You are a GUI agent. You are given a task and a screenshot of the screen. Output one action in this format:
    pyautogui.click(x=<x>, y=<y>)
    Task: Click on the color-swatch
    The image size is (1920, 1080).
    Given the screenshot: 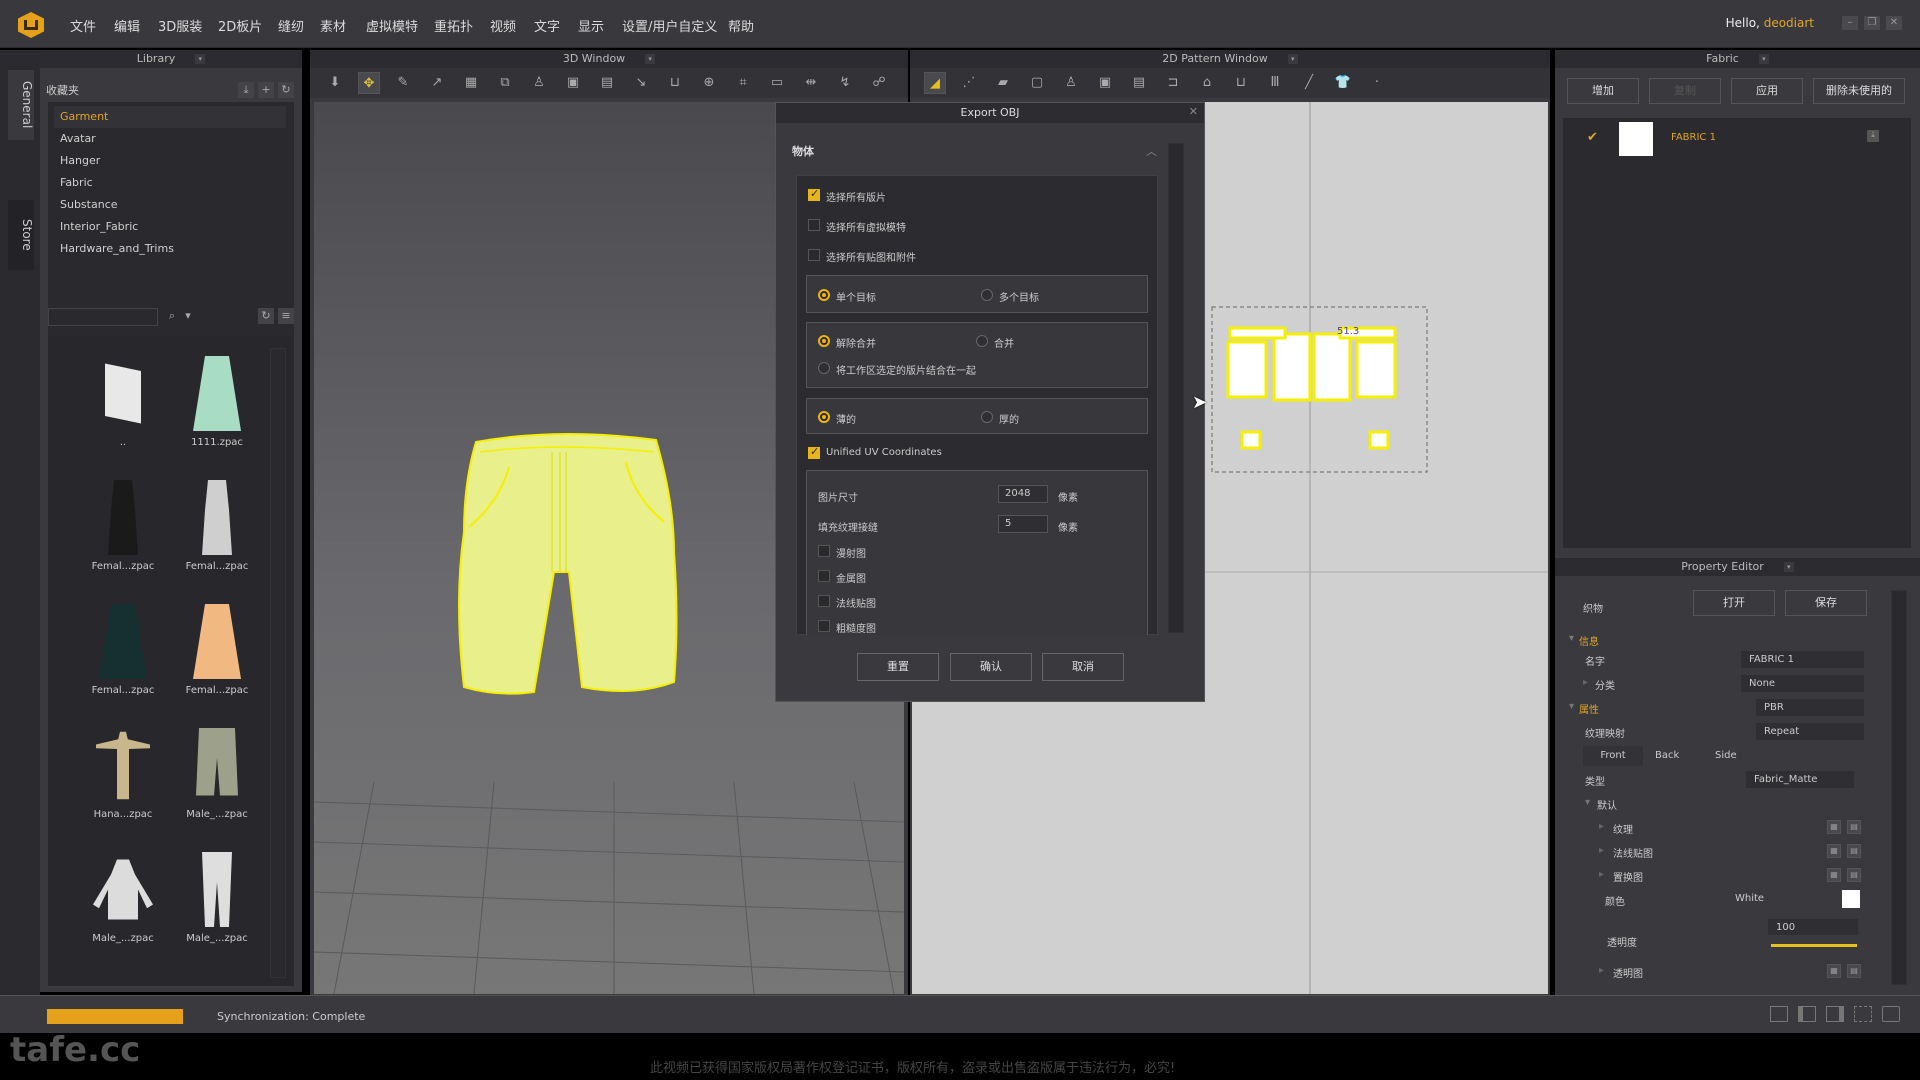 What is the action you would take?
    pyautogui.click(x=1851, y=899)
    